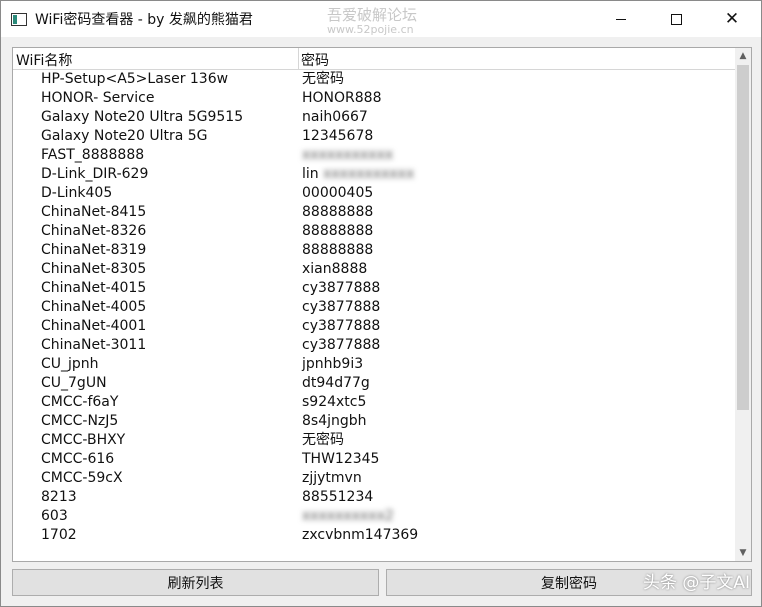  I want to click on wifi-name-cell: CMCC-f6aY, so click(80, 402).